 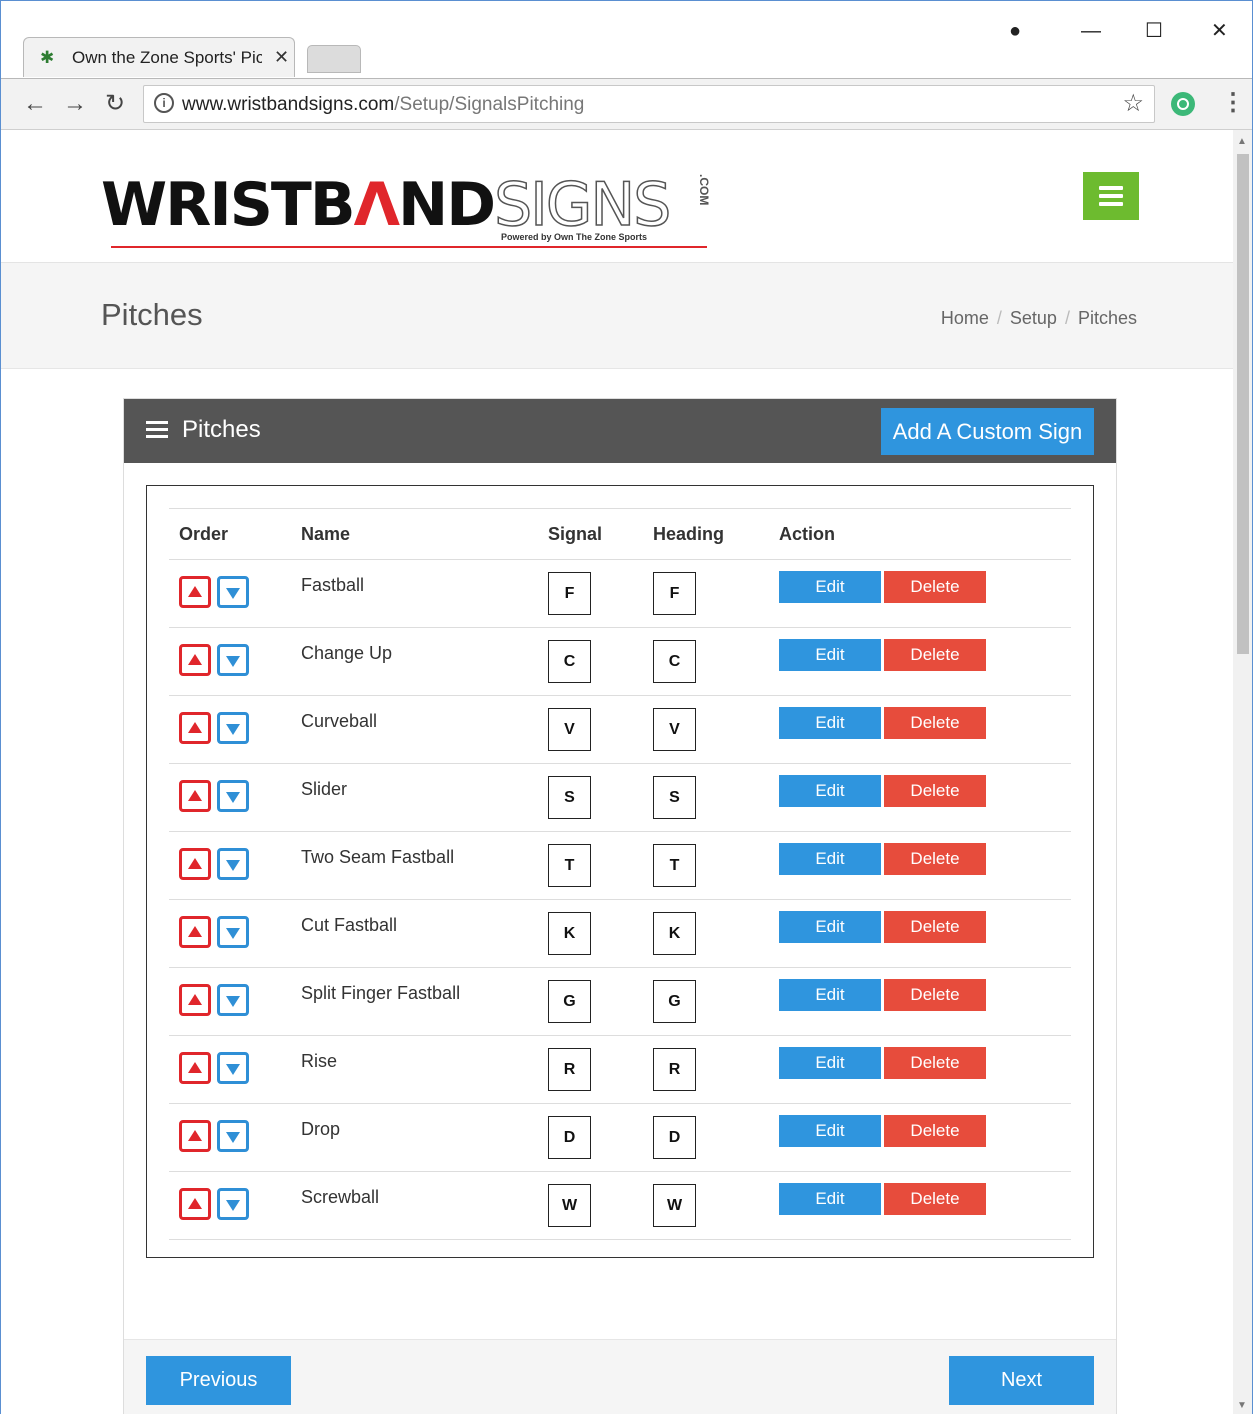 I want to click on forward-icon: →, so click(x=75, y=104).